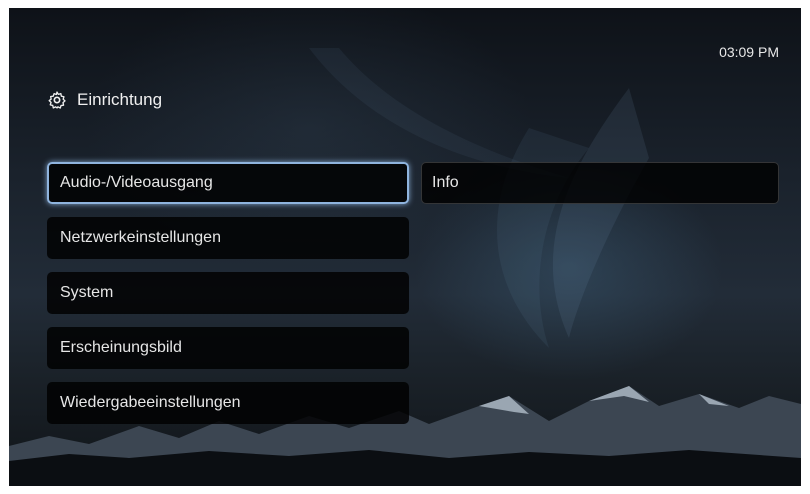 The height and width of the screenshot is (494, 810). I want to click on menu-item-label: Wiedergabeeinstellungen, so click(150, 402).